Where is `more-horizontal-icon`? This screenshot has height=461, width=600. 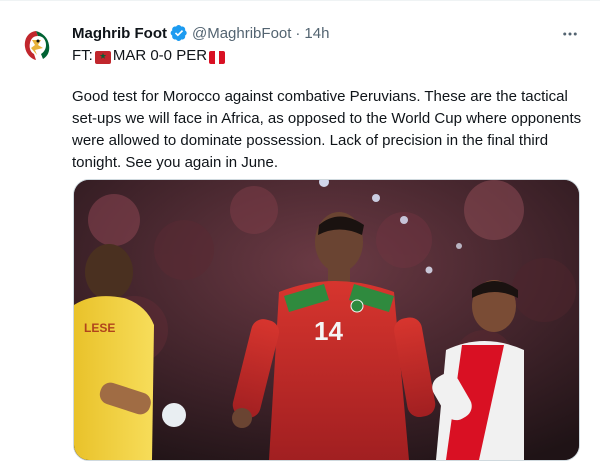
more-horizontal-icon is located at coordinates (570, 34).